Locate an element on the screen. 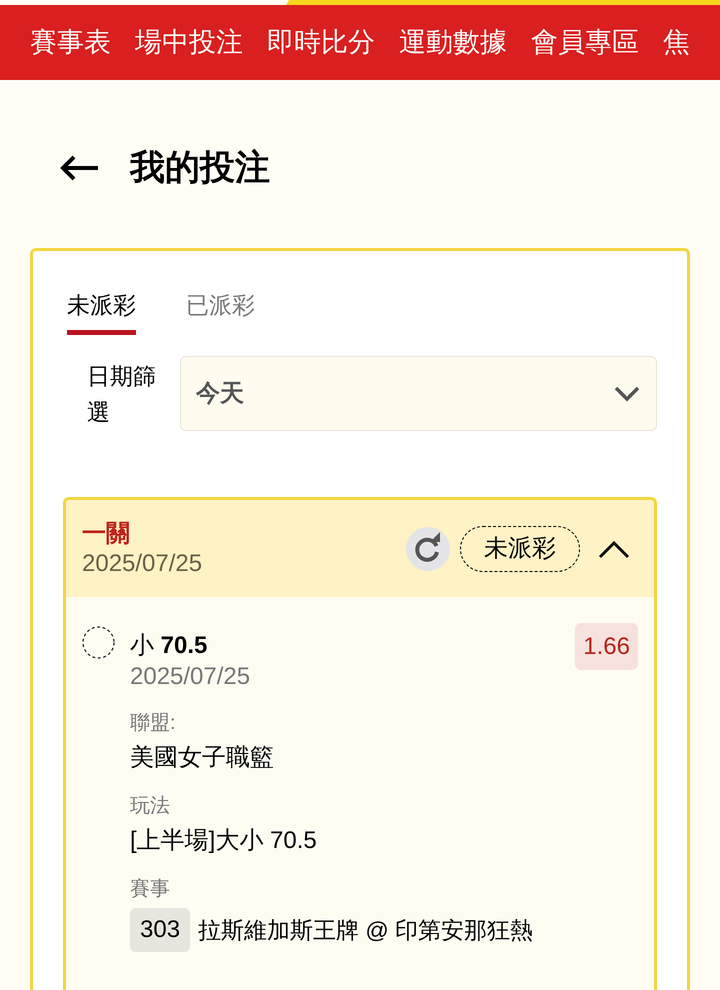 The width and height of the screenshot is (720, 990). refresh-icon is located at coordinates (428, 548).